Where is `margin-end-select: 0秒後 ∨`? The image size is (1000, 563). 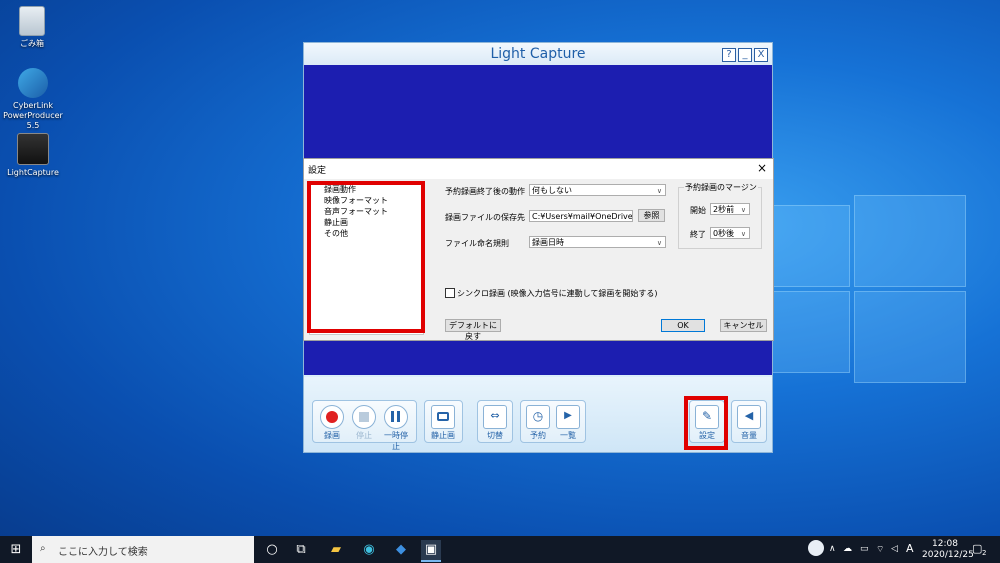
margin-end-select: 0秒後 ∨ is located at coordinates (730, 233).